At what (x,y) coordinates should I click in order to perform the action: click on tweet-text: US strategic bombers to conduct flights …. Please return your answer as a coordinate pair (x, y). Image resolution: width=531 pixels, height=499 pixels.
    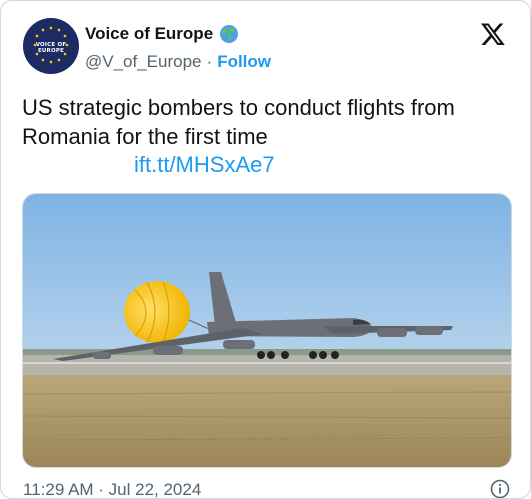
    Looking at the image, I should click on (238, 122).